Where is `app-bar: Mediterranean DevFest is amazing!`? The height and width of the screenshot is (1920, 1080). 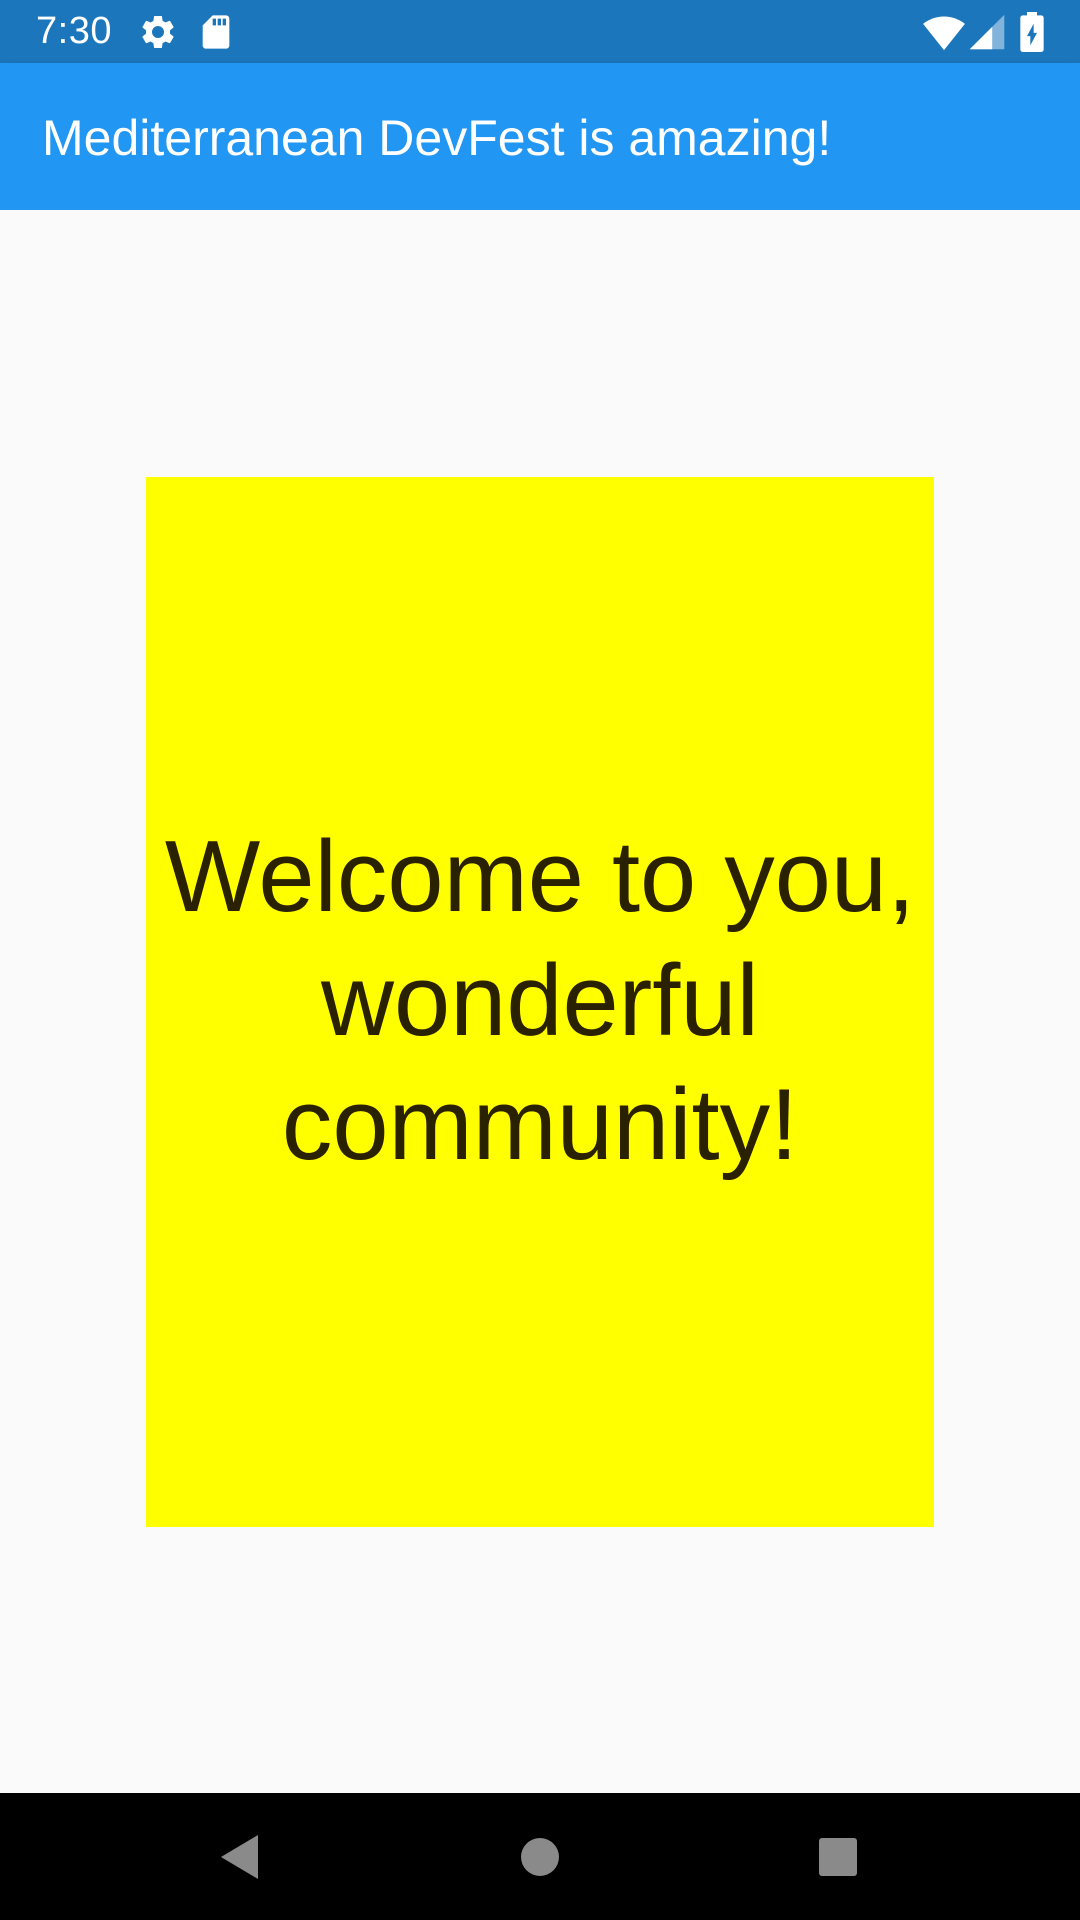
app-bar: Mediterranean DevFest is amazing! is located at coordinates (540, 136).